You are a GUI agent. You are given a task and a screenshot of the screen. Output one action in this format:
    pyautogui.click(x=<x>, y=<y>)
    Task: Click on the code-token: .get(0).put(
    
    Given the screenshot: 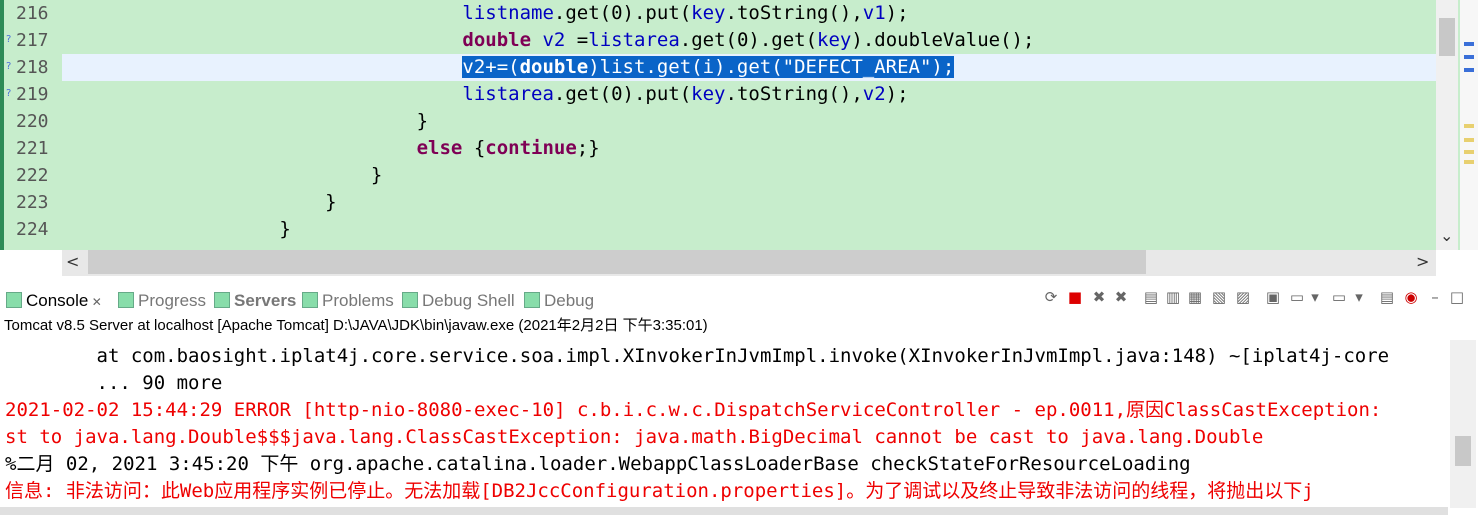 What is the action you would take?
    pyautogui.click(x=622, y=94)
    